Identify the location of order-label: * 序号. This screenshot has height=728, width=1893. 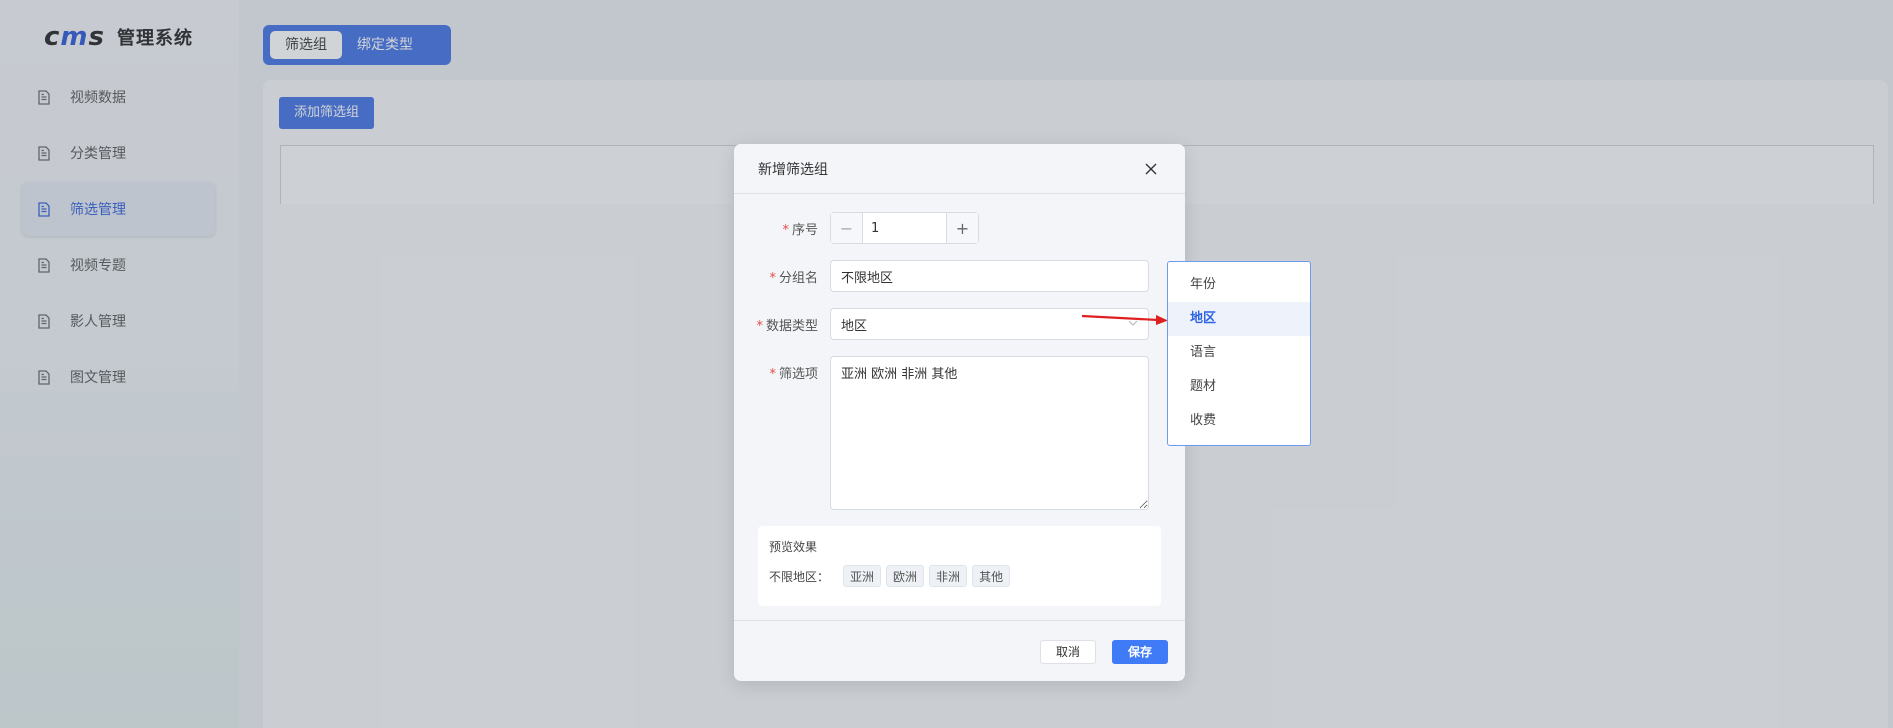
(800, 230).